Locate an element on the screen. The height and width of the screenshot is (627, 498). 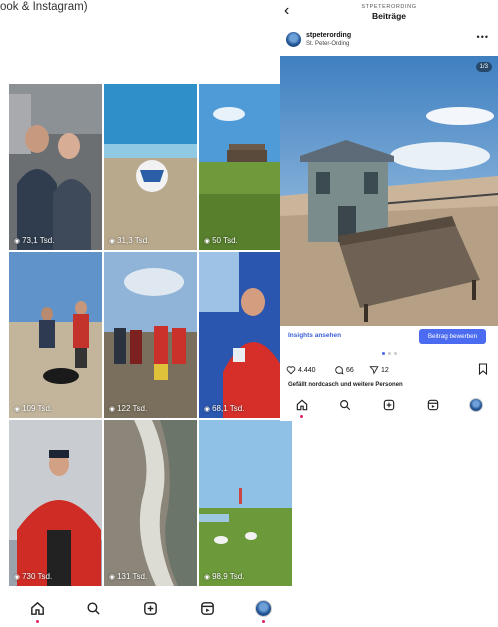
post-header: stpeterording St. Peter-Ording ••• is located at coordinates (389, 41).